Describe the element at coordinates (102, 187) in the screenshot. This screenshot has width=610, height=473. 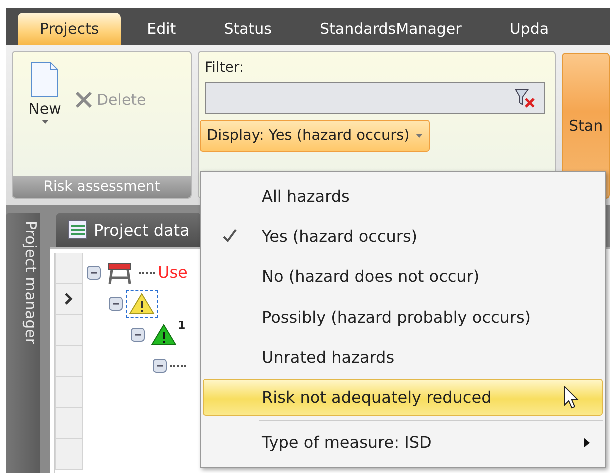
I see `group-caption: Risk assessment` at that location.